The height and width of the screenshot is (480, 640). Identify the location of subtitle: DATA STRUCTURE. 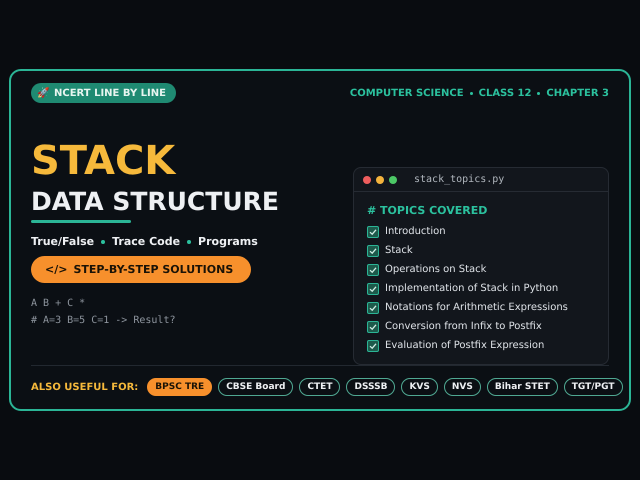
(155, 202).